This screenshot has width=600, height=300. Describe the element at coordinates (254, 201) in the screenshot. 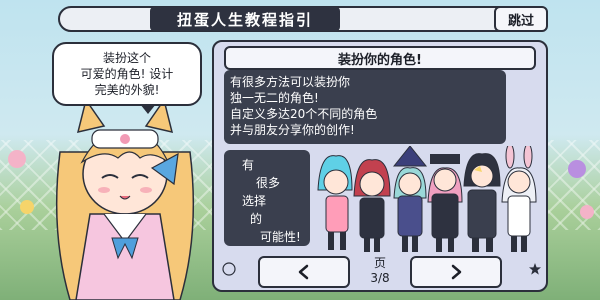

I see `possibility-line: 选择` at that location.